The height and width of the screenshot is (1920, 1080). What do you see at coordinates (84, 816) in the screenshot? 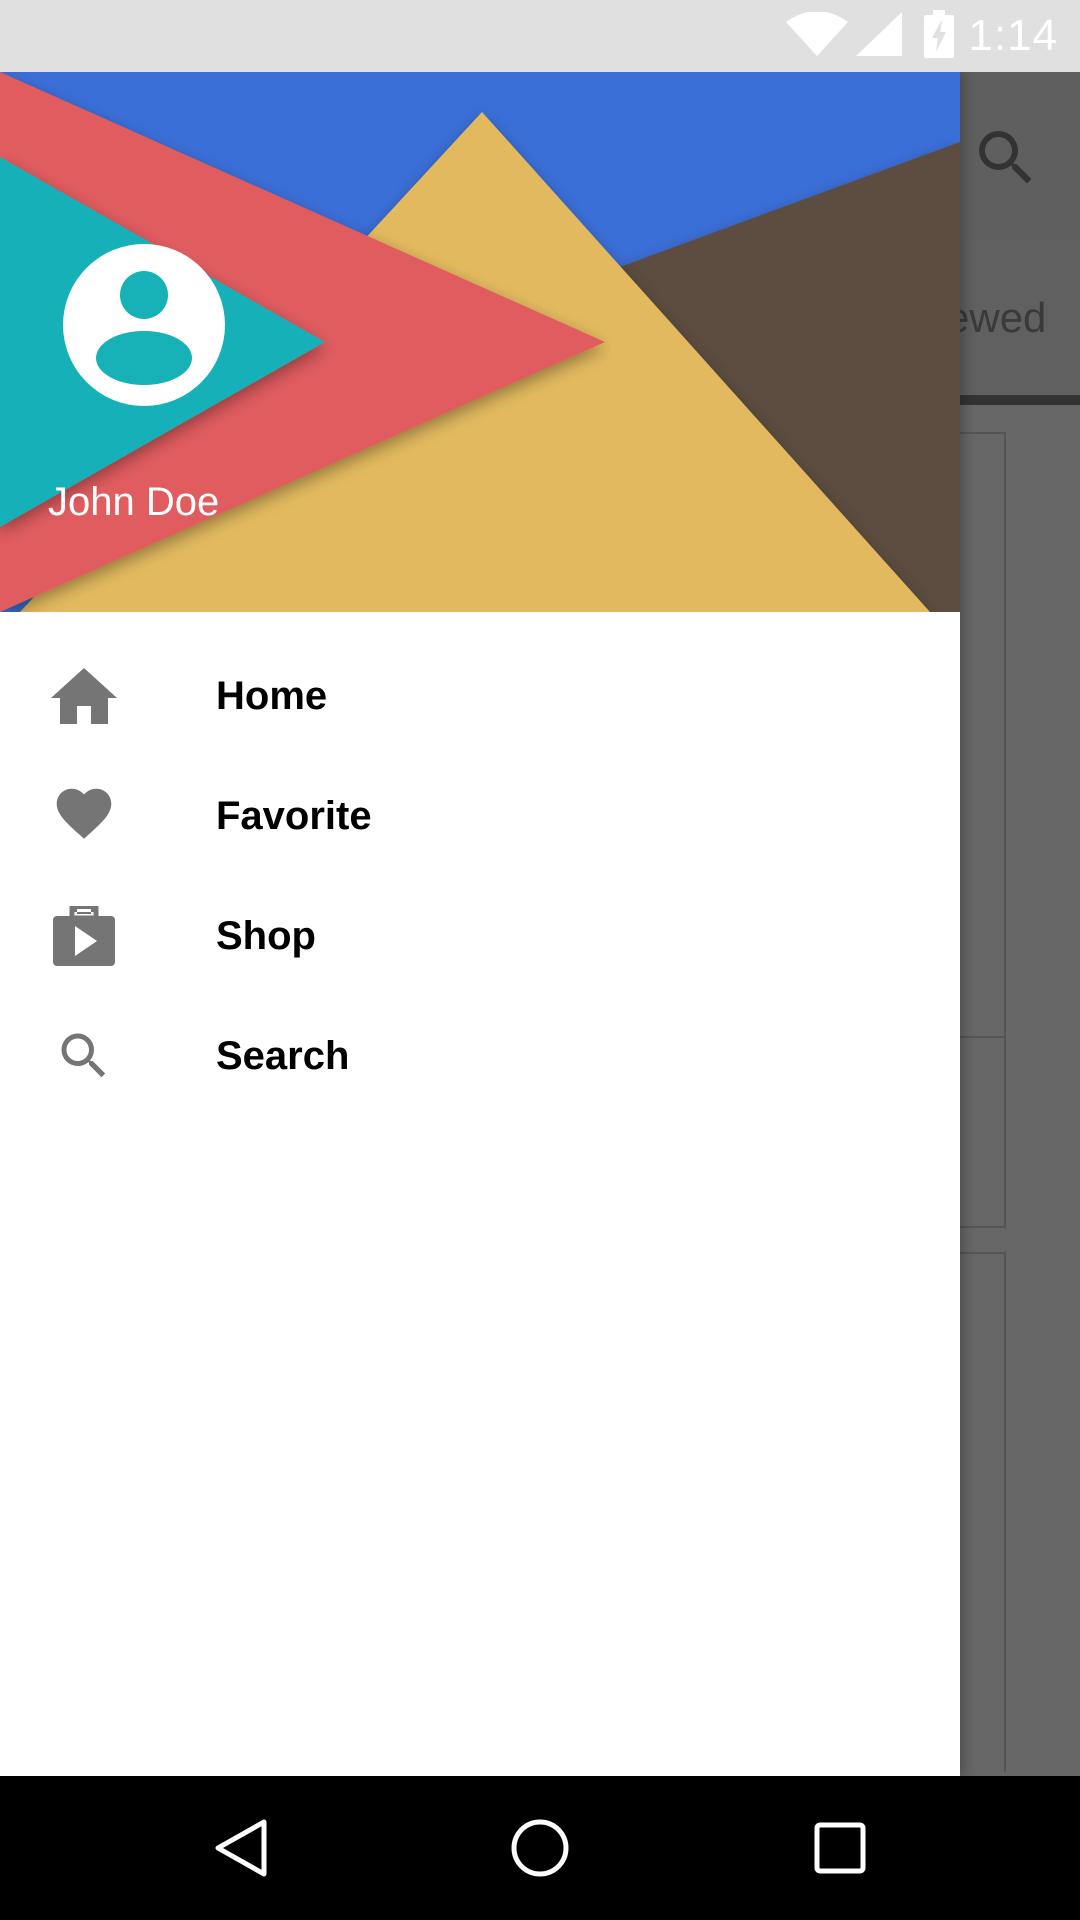
I see `heart-icon` at bounding box center [84, 816].